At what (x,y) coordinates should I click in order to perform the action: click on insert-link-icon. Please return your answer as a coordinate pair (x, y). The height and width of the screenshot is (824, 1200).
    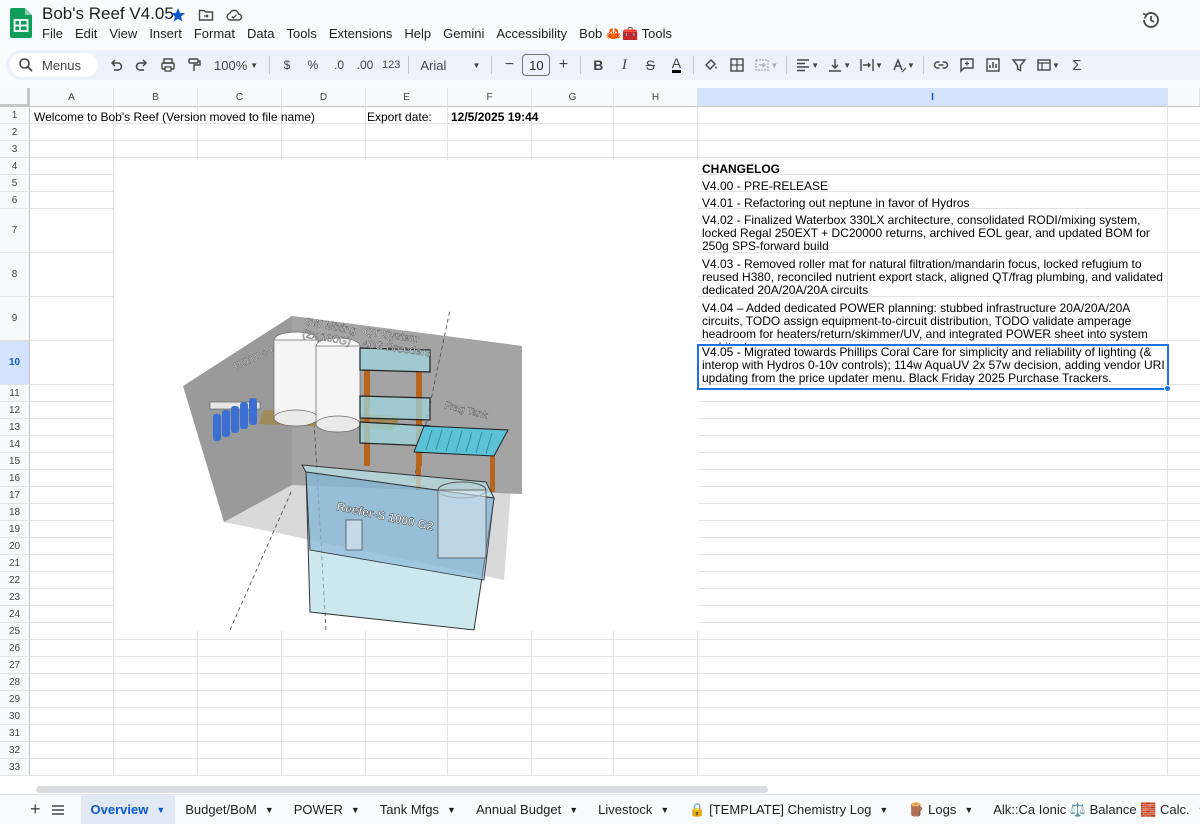
    Looking at the image, I should click on (941, 65).